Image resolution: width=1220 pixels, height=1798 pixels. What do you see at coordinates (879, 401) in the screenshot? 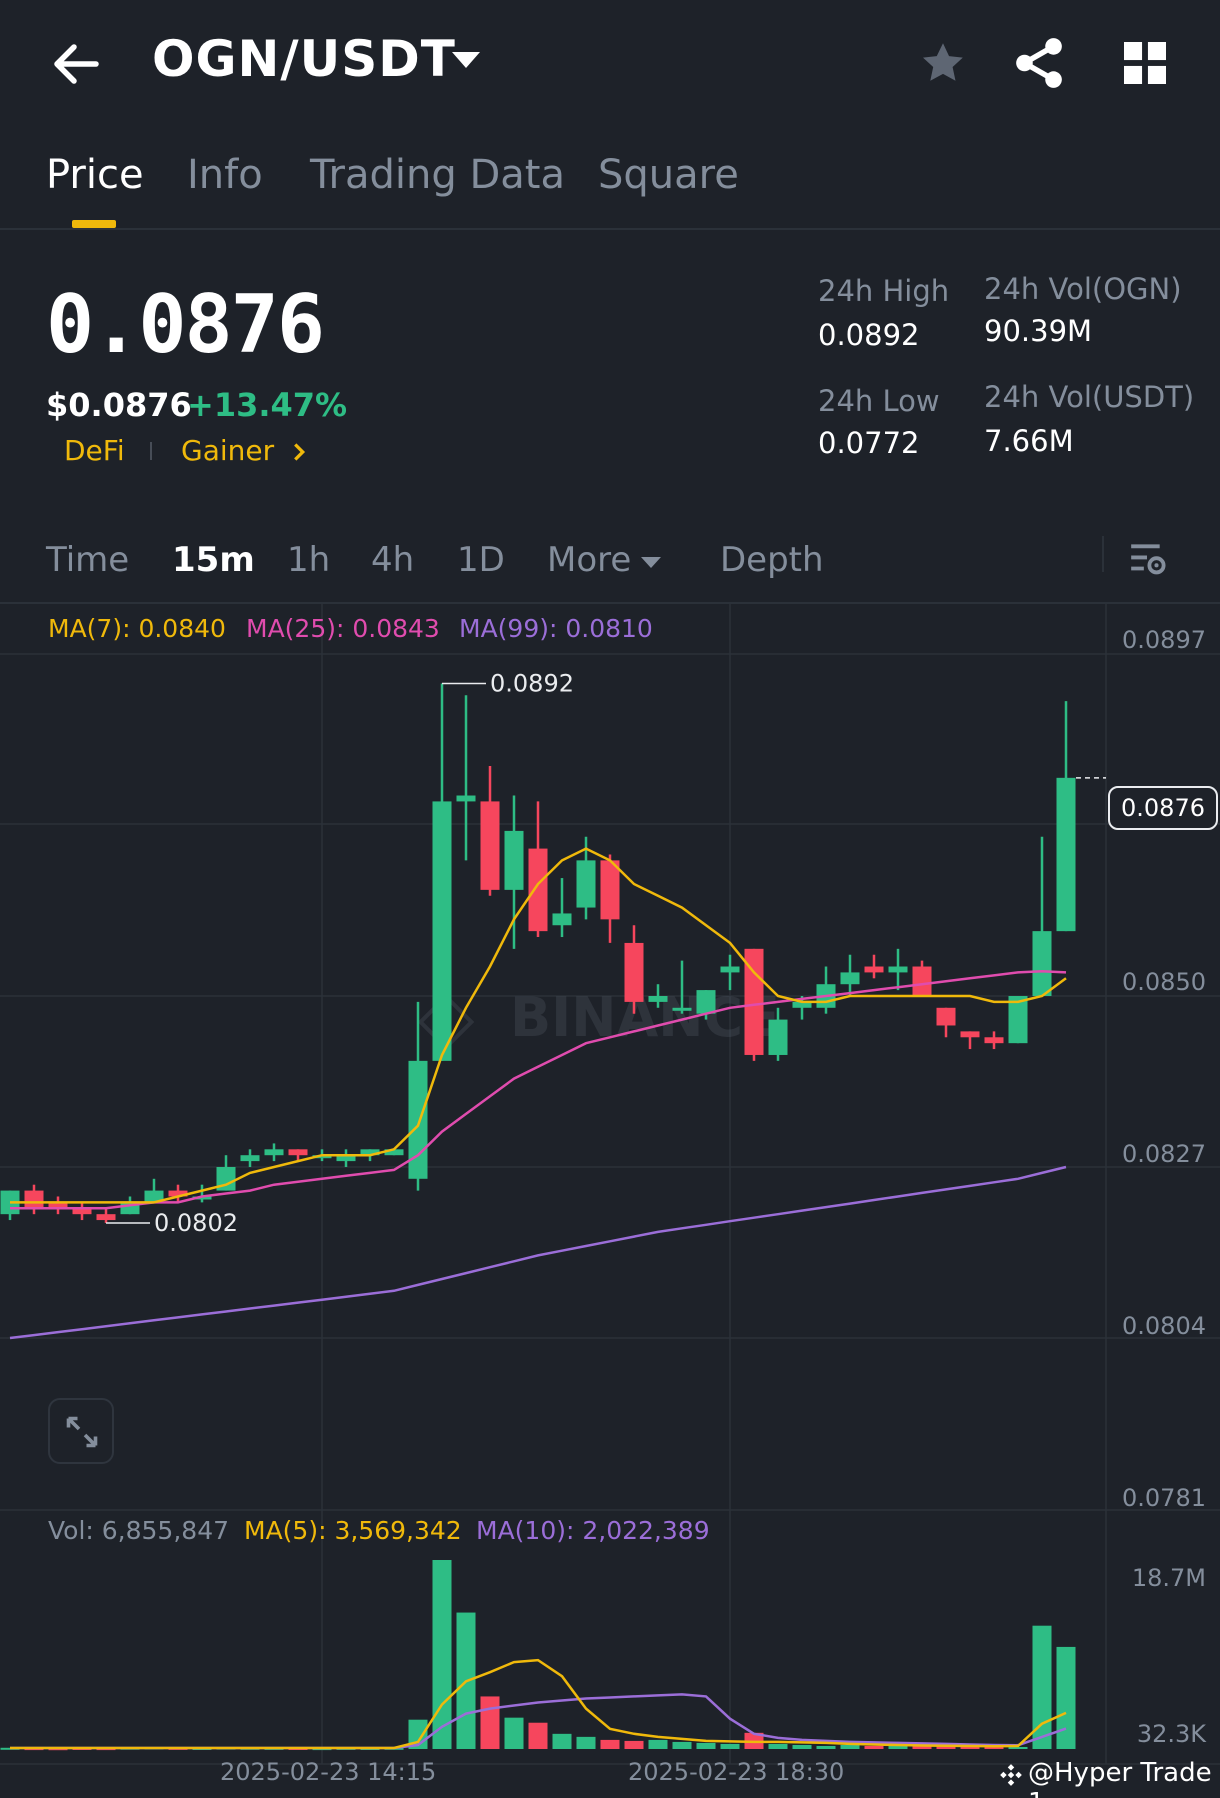
I see `stat-24h-low-label: 24h Low` at bounding box center [879, 401].